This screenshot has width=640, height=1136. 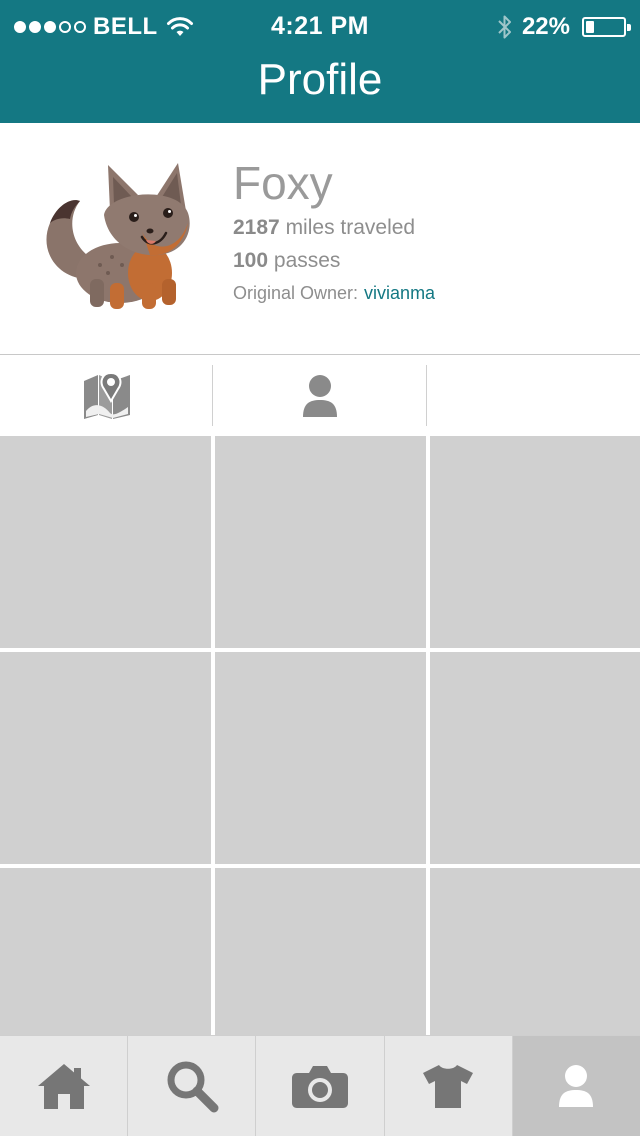 I want to click on battery-icon, so click(x=606, y=27).